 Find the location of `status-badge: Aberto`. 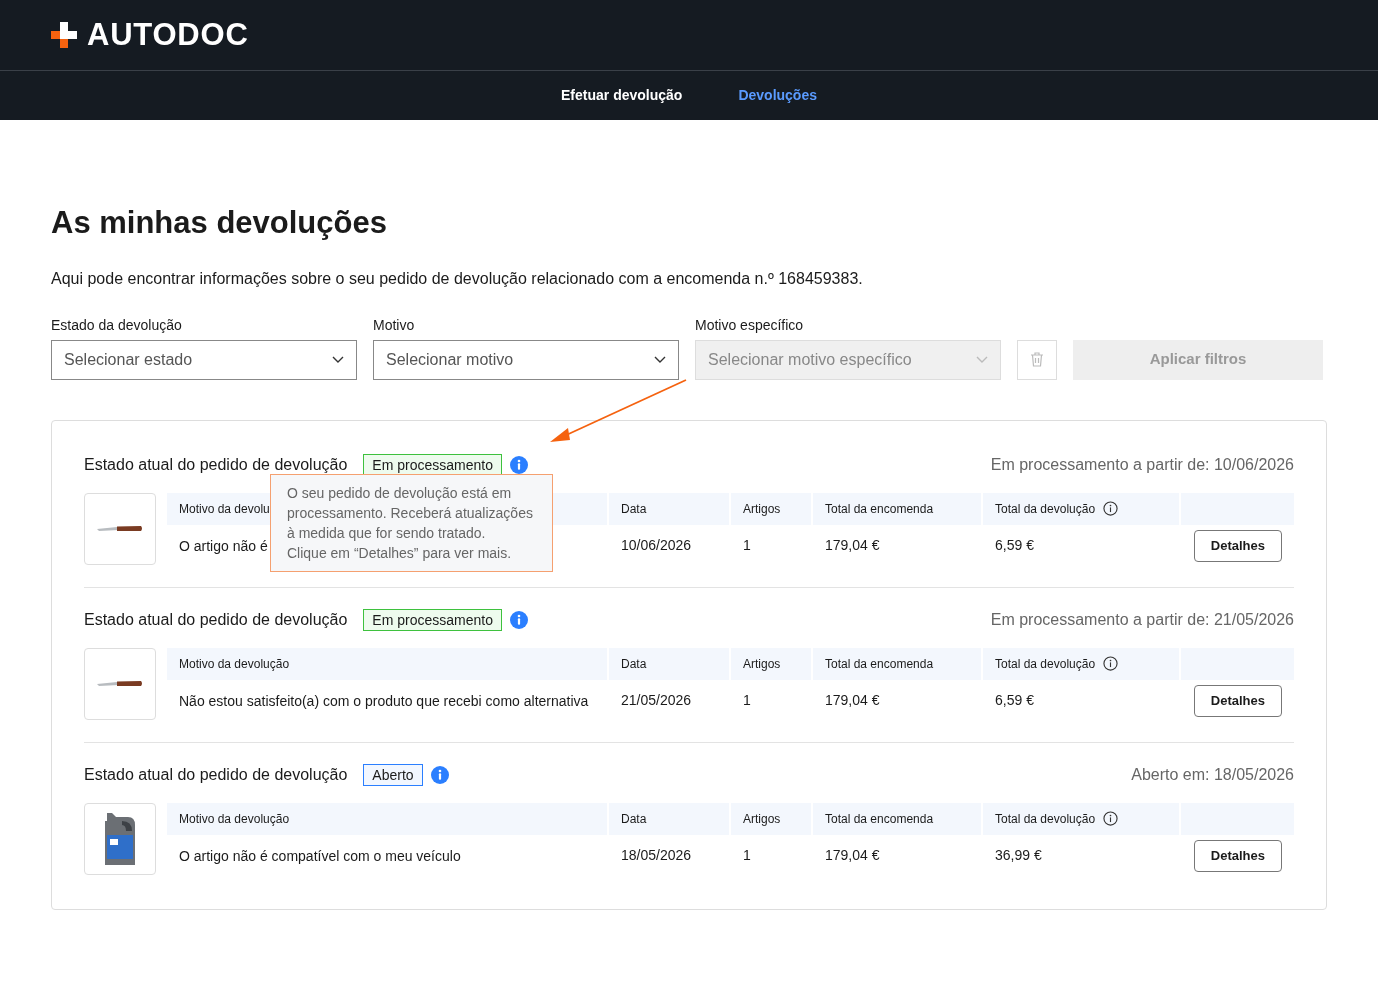

status-badge: Aberto is located at coordinates (393, 774).